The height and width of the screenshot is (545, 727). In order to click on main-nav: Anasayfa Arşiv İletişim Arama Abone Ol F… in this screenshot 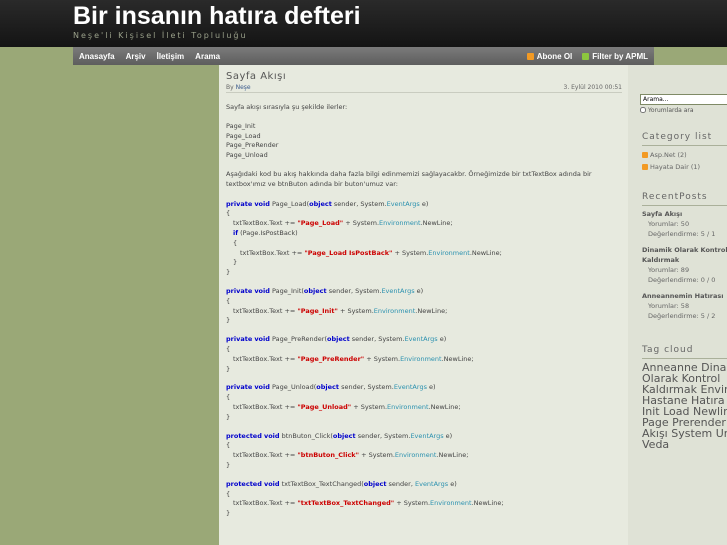, I will do `click(363, 56)`.